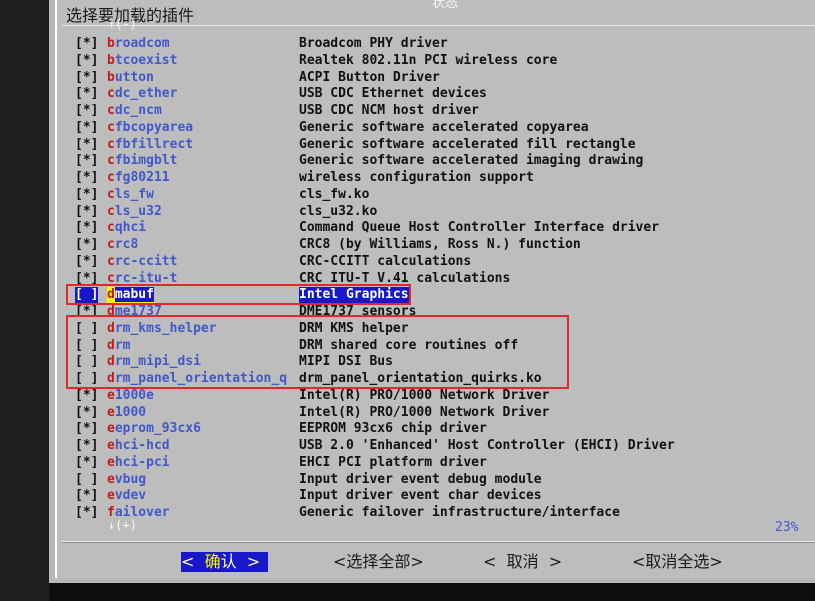 The image size is (815, 601). I want to click on plugin-name-rest: hci-pci, so click(142, 462).